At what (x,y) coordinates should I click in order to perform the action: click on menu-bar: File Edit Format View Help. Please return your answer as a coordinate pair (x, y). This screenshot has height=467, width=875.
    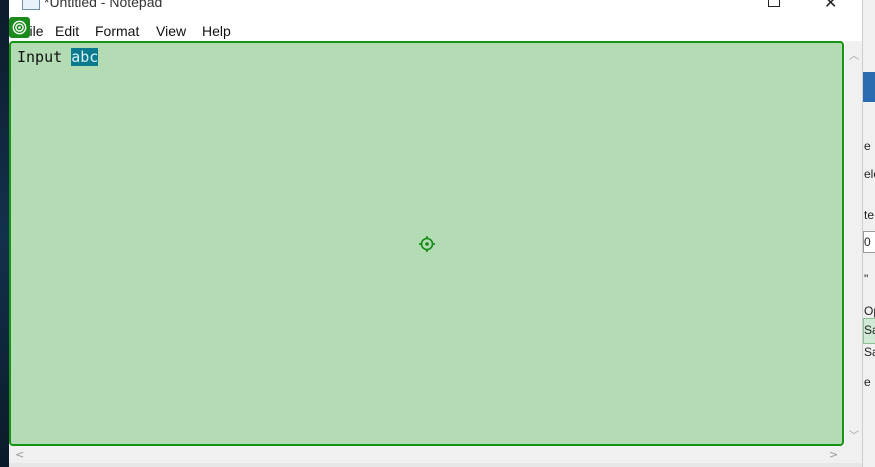
    Looking at the image, I should click on (435, 31).